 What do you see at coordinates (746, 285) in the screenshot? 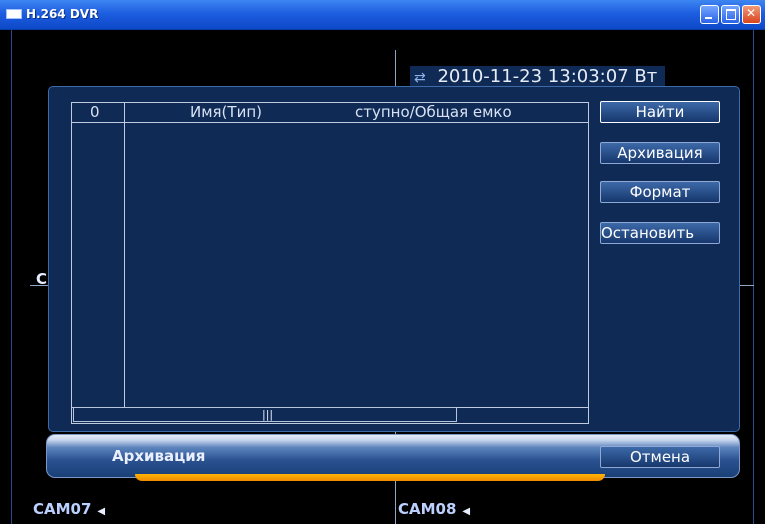
I see `camera-grid-horizontal-line-right` at bounding box center [746, 285].